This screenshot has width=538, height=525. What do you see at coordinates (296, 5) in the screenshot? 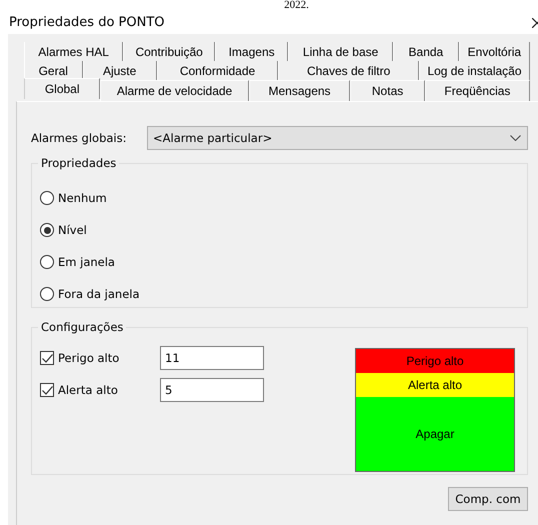
I see `caption-fragment: 2022.` at bounding box center [296, 5].